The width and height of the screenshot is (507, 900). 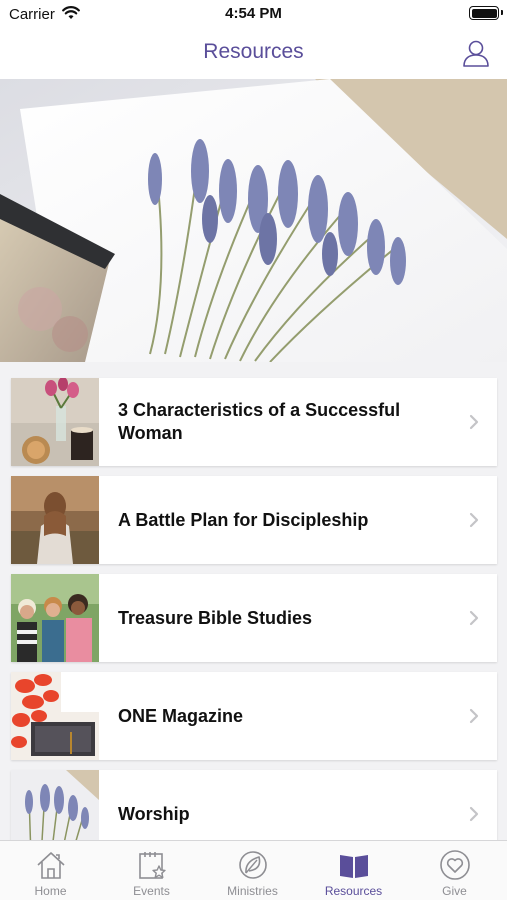 I want to click on list-item: Treasure Bible Studies, so click(x=254, y=618).